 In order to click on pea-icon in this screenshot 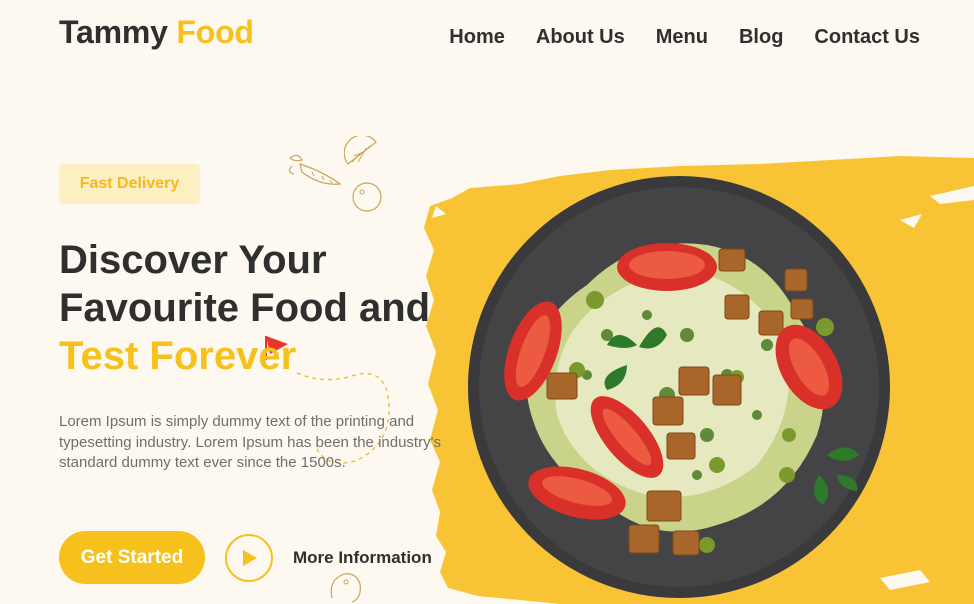, I will do `click(367, 197)`.